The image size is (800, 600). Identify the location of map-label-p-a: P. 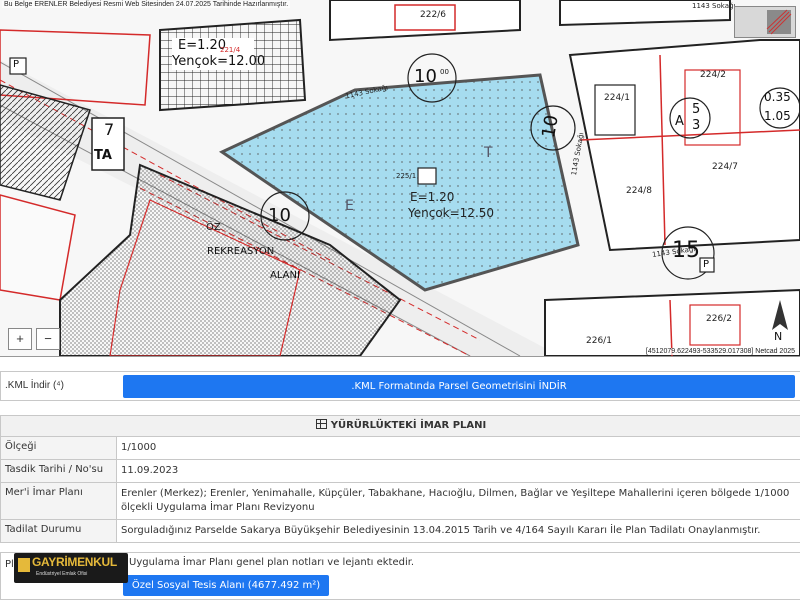
(16, 64).